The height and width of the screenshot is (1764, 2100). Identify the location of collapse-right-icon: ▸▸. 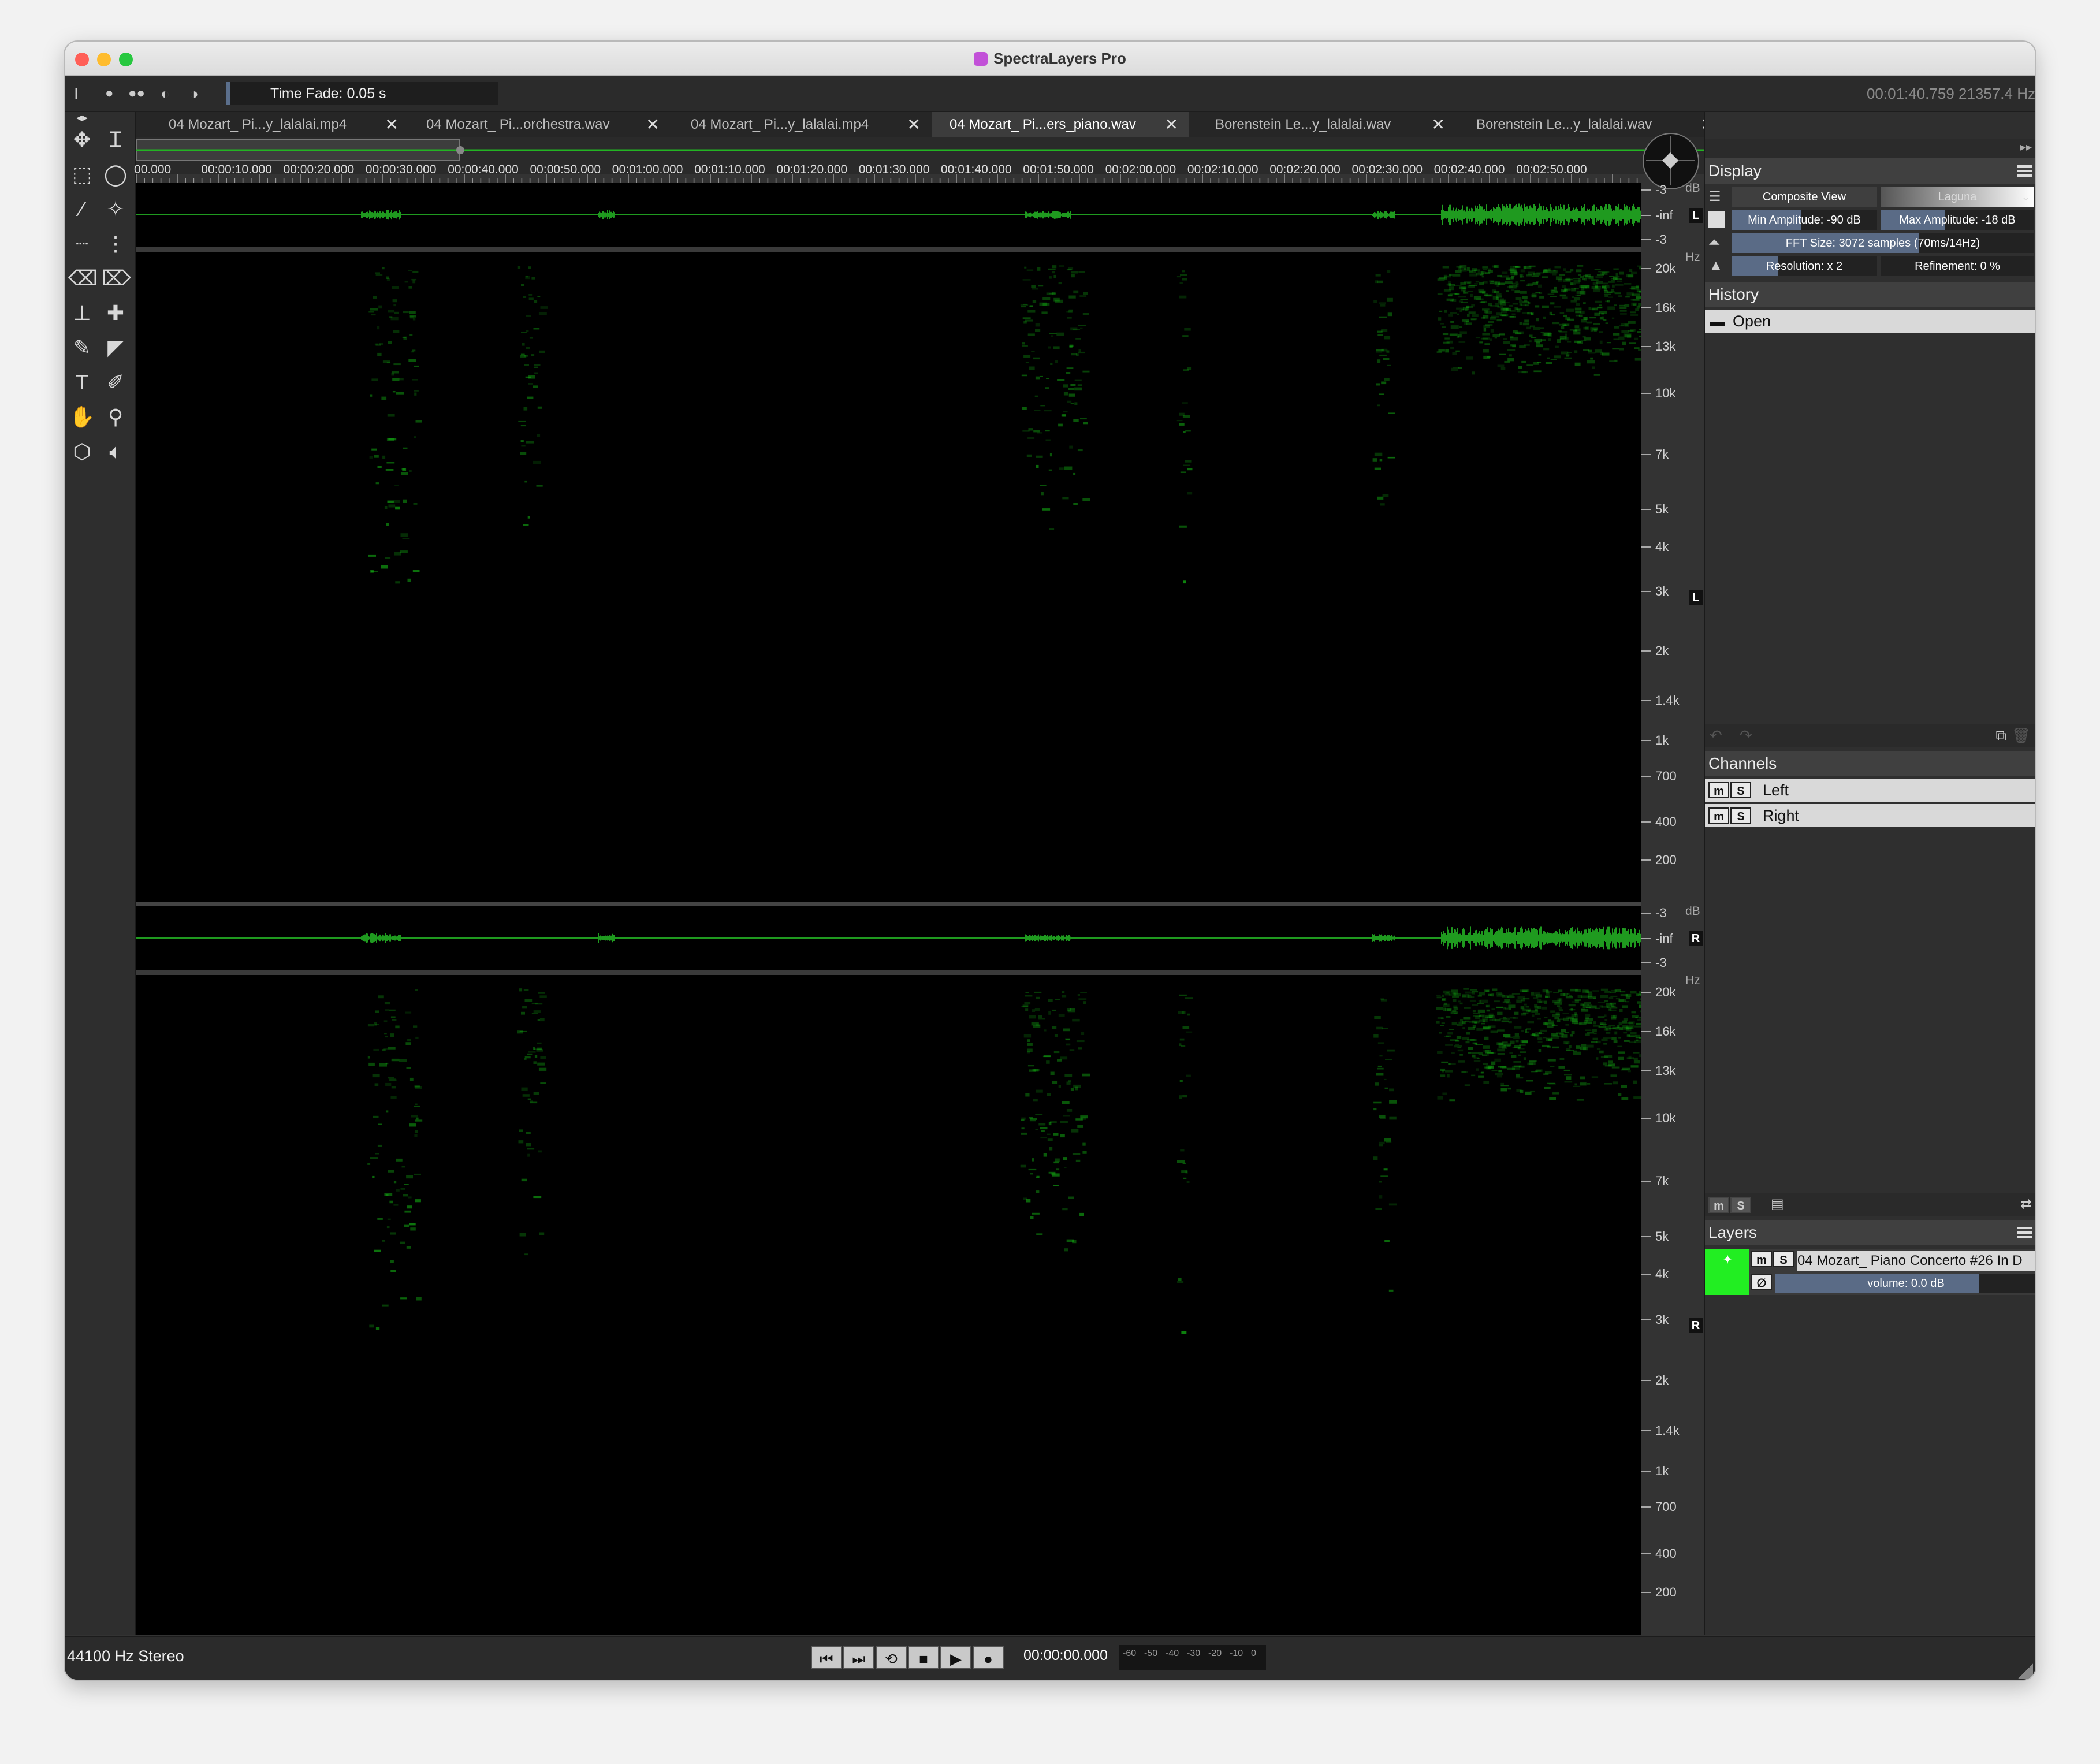
(2026, 147).